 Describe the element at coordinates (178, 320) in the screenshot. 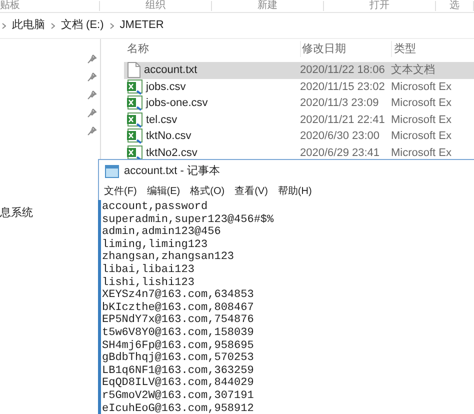

I see `text-line: EP5NdY7x@163.com,754876` at that location.